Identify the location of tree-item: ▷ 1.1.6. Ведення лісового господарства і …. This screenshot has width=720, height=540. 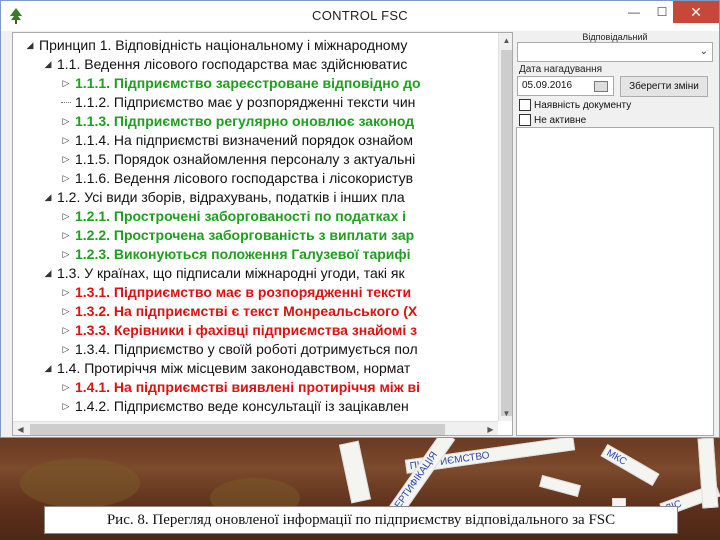
(255, 178).